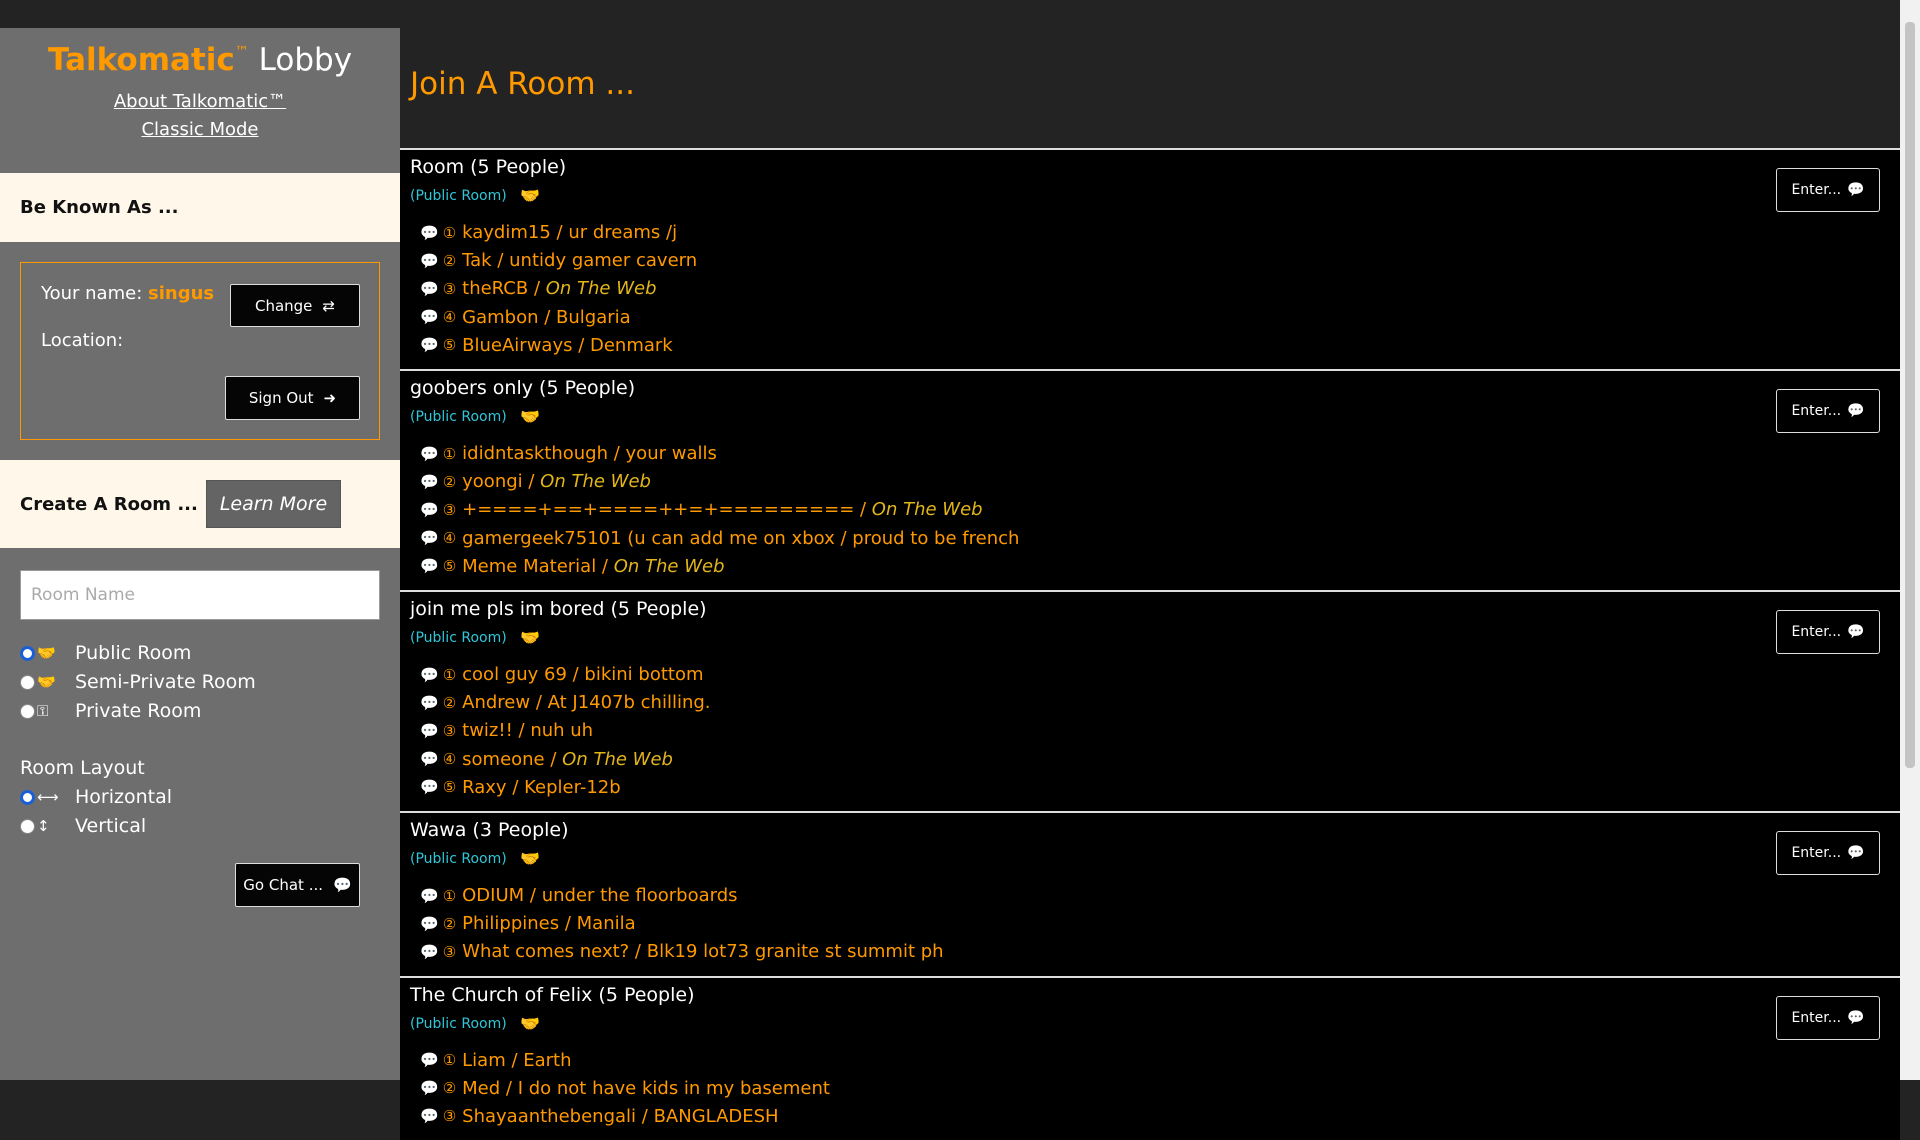 This screenshot has width=1920, height=1140. What do you see at coordinates (127, 293) in the screenshot?
I see `your-name-row: Your name: singus` at bounding box center [127, 293].